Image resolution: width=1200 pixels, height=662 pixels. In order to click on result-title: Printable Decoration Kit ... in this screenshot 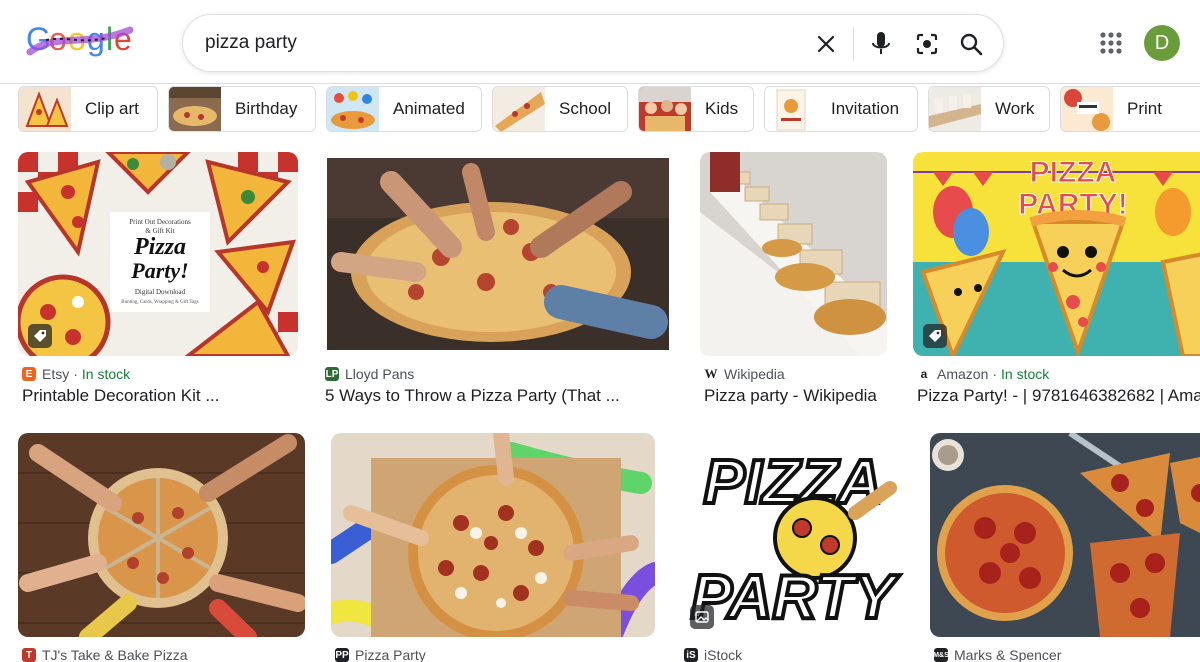, I will do `click(164, 396)`.